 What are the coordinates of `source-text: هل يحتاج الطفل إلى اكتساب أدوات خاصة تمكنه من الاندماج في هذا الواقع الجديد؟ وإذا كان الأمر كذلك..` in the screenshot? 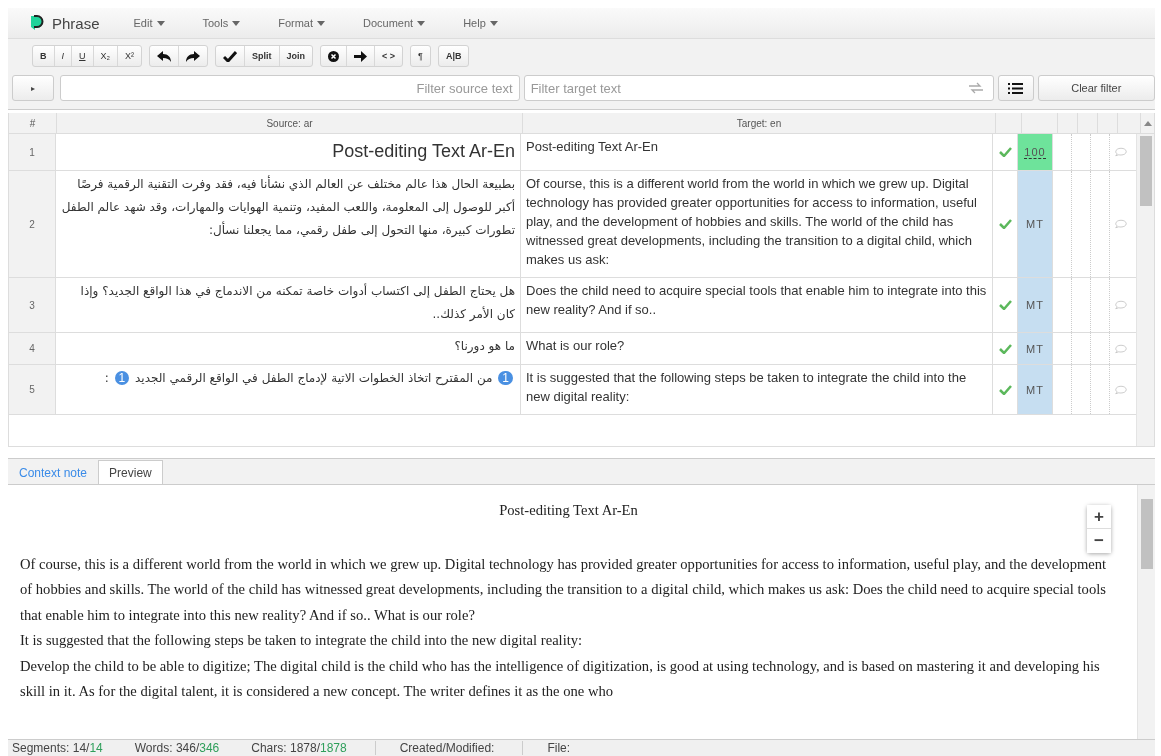 It's located at (297, 302).